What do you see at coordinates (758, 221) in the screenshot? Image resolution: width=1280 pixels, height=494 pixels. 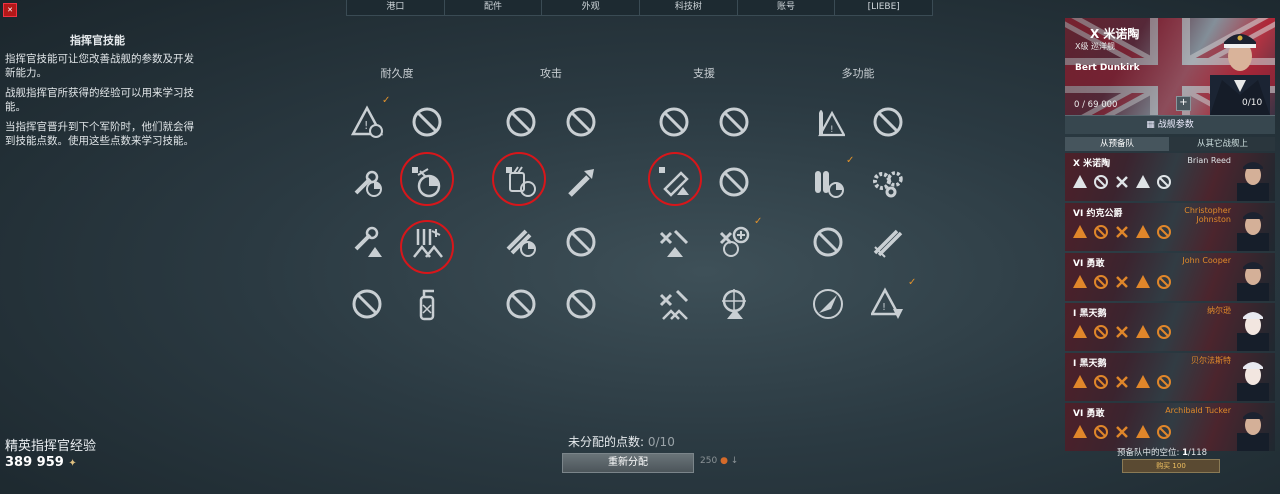 I see `learned-check-icon: ✓` at bounding box center [758, 221].